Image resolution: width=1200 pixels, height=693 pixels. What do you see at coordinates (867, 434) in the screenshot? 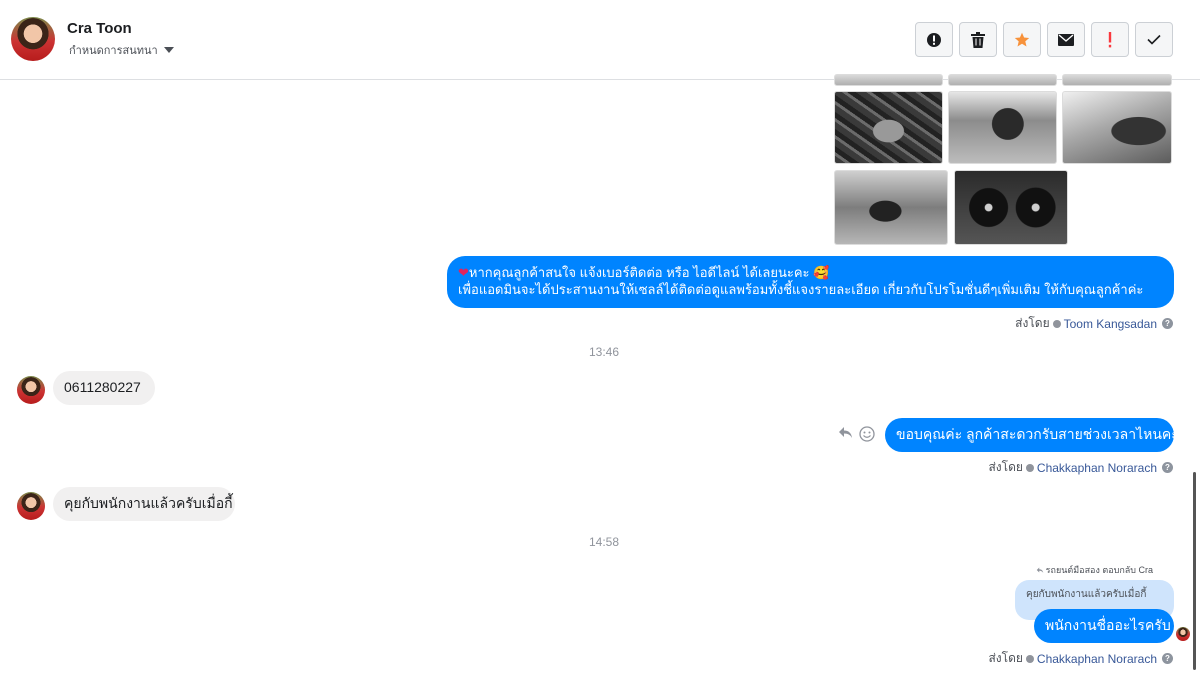
I see `emoji-reaction-icon` at bounding box center [867, 434].